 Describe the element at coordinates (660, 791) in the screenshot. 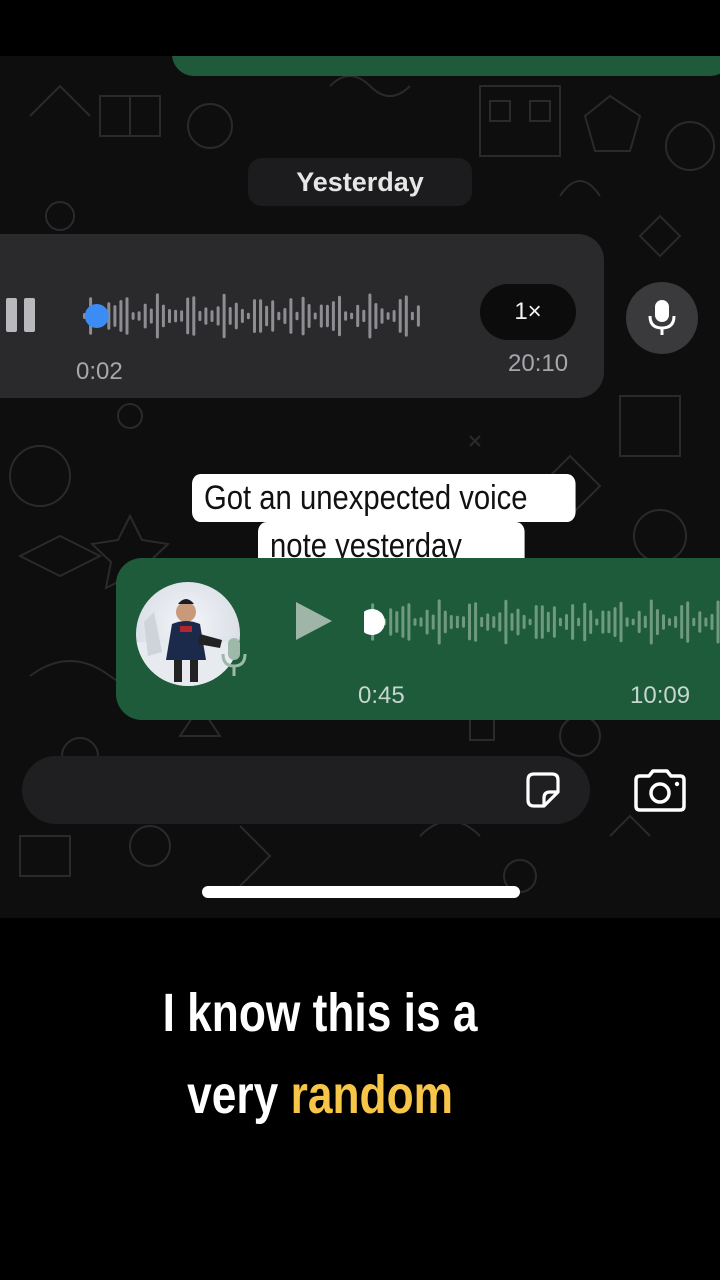

I see `camera-icon` at that location.